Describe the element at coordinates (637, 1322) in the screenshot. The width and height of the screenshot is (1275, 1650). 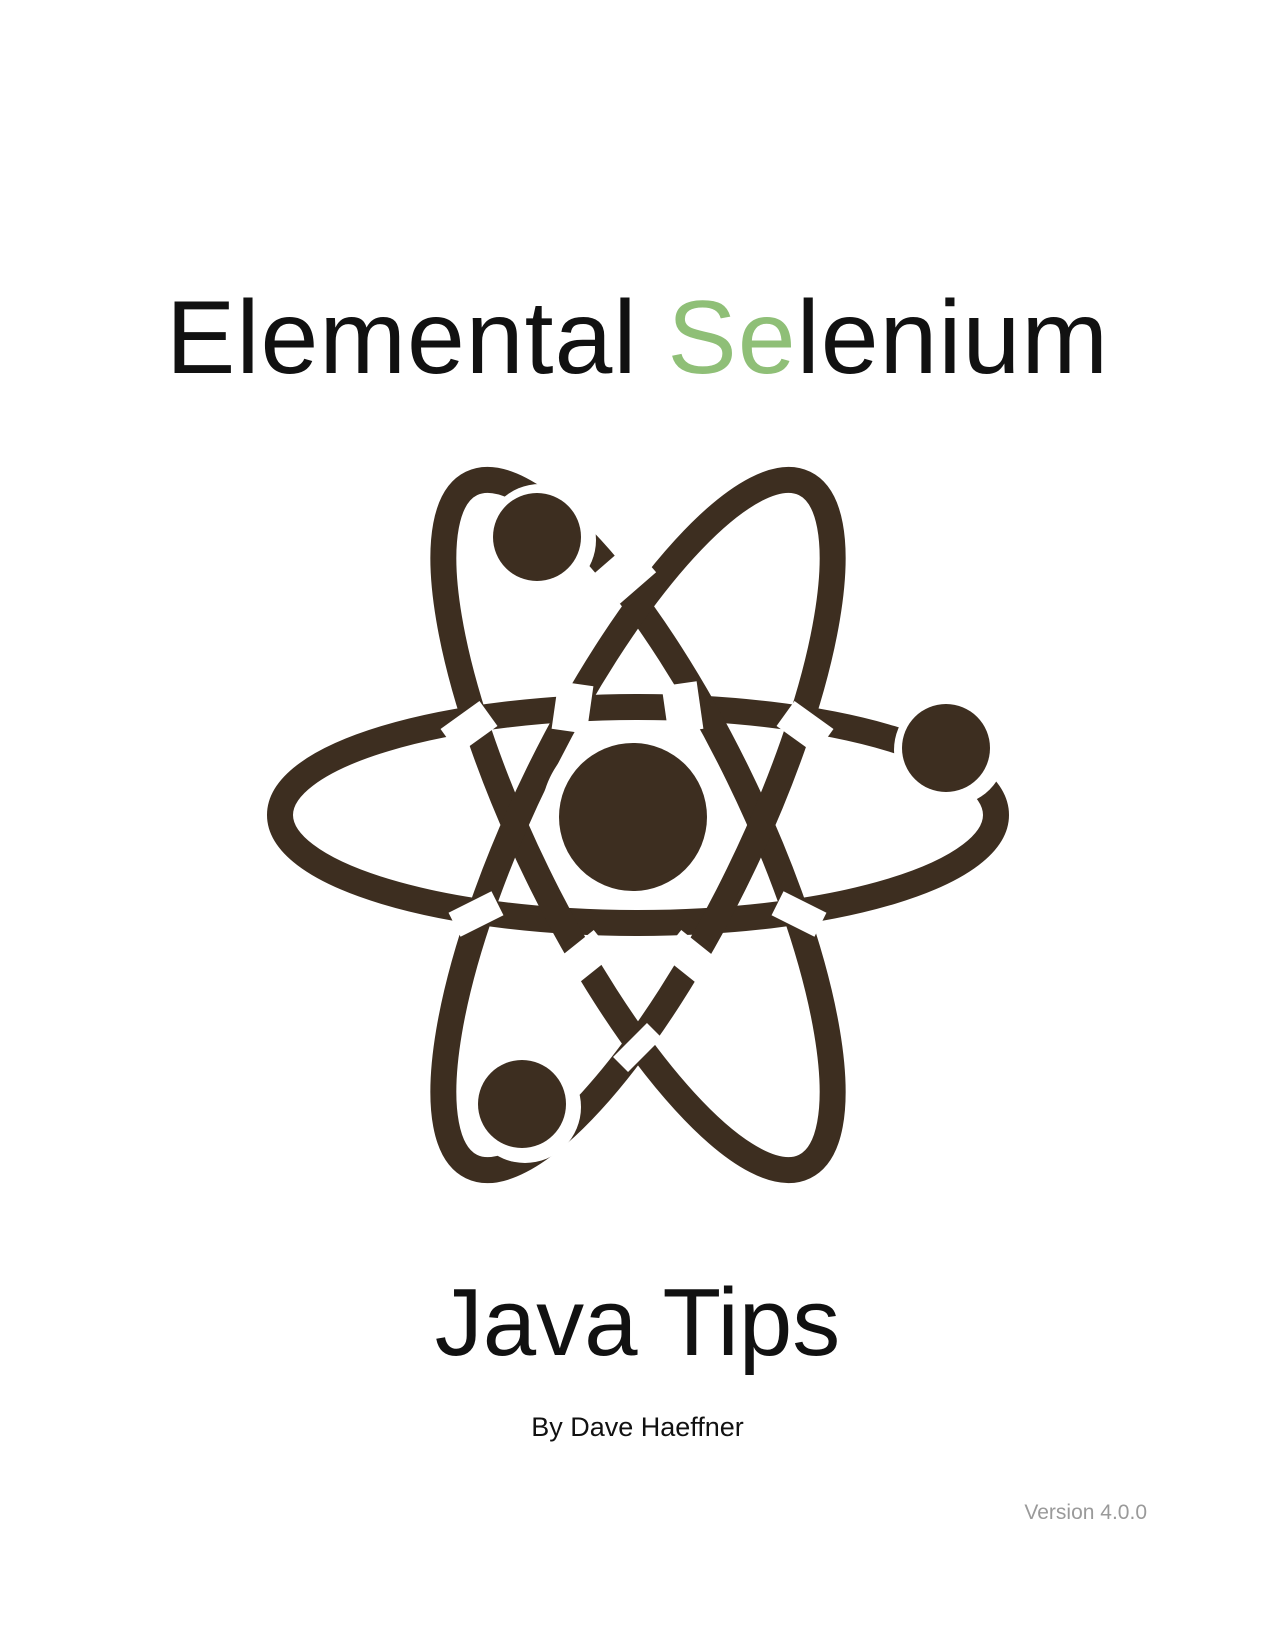
I see `book-title: Java Tips` at that location.